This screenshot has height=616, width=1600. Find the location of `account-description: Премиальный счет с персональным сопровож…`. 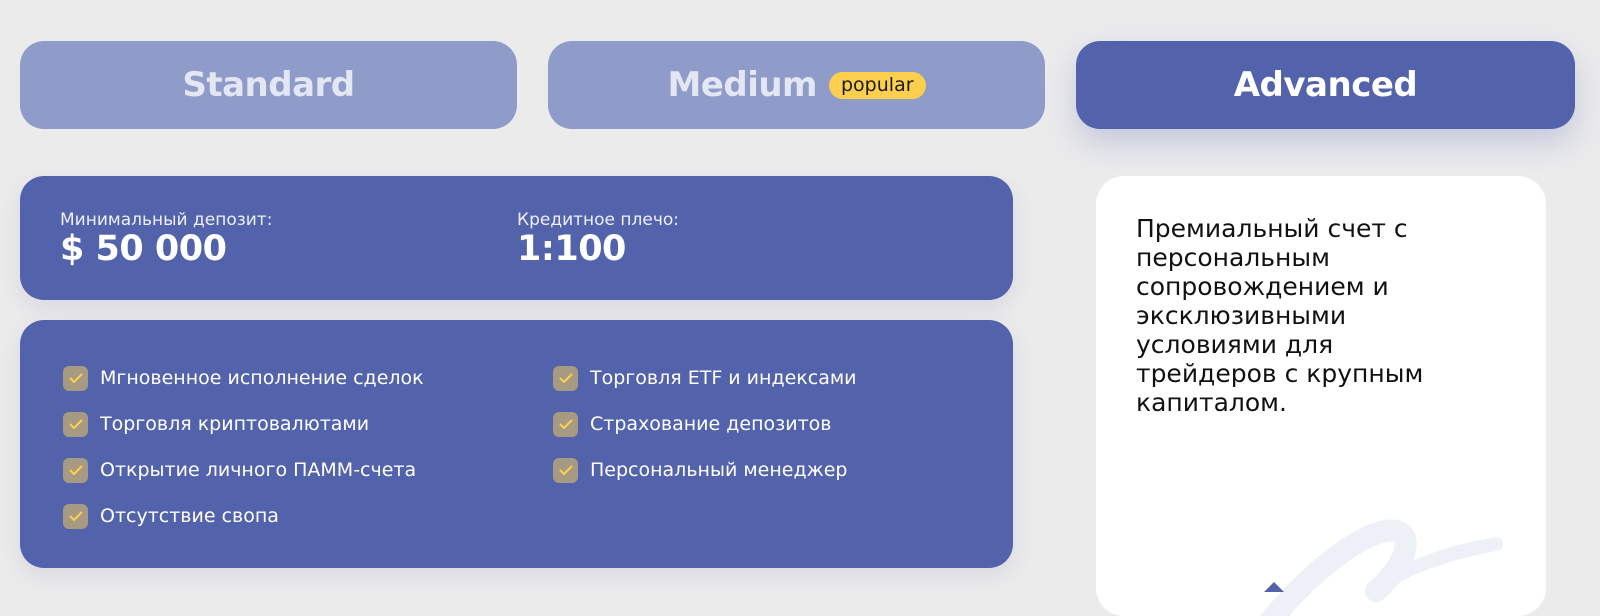

account-description: Премиальный счет с персональным сопровож… is located at coordinates (1280, 315).